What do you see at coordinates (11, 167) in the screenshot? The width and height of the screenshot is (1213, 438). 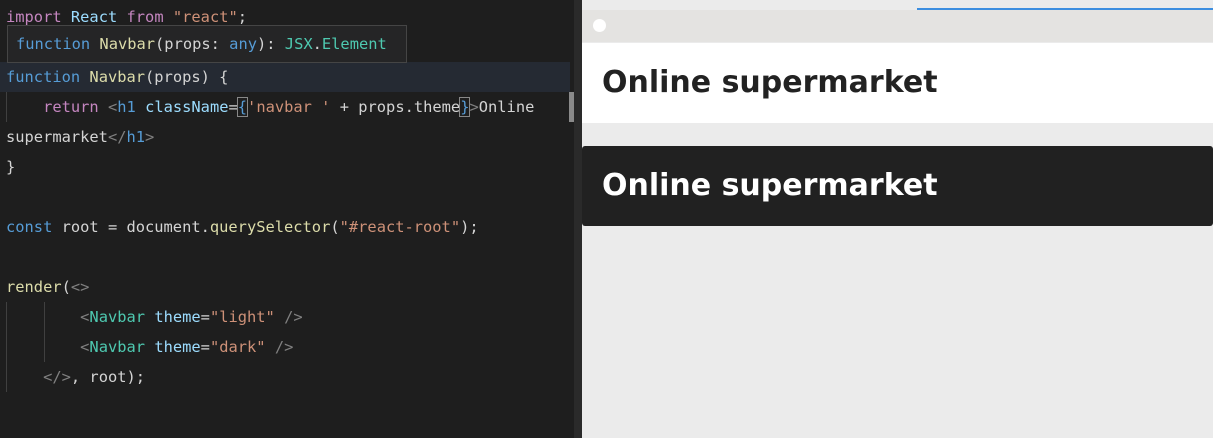 I see `code-line-5: }` at bounding box center [11, 167].